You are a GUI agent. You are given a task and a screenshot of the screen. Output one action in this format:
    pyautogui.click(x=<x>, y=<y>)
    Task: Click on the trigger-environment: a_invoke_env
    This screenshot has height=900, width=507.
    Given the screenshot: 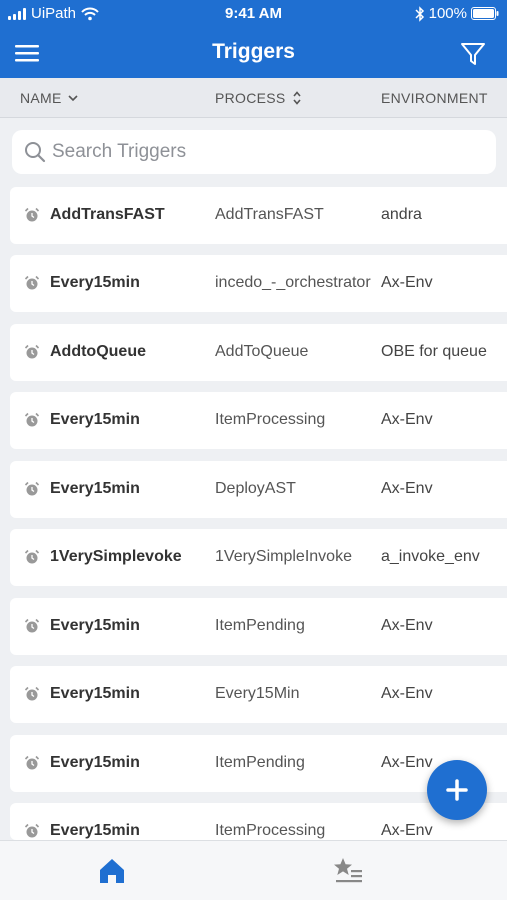 What is the action you would take?
    pyautogui.click(x=430, y=556)
    